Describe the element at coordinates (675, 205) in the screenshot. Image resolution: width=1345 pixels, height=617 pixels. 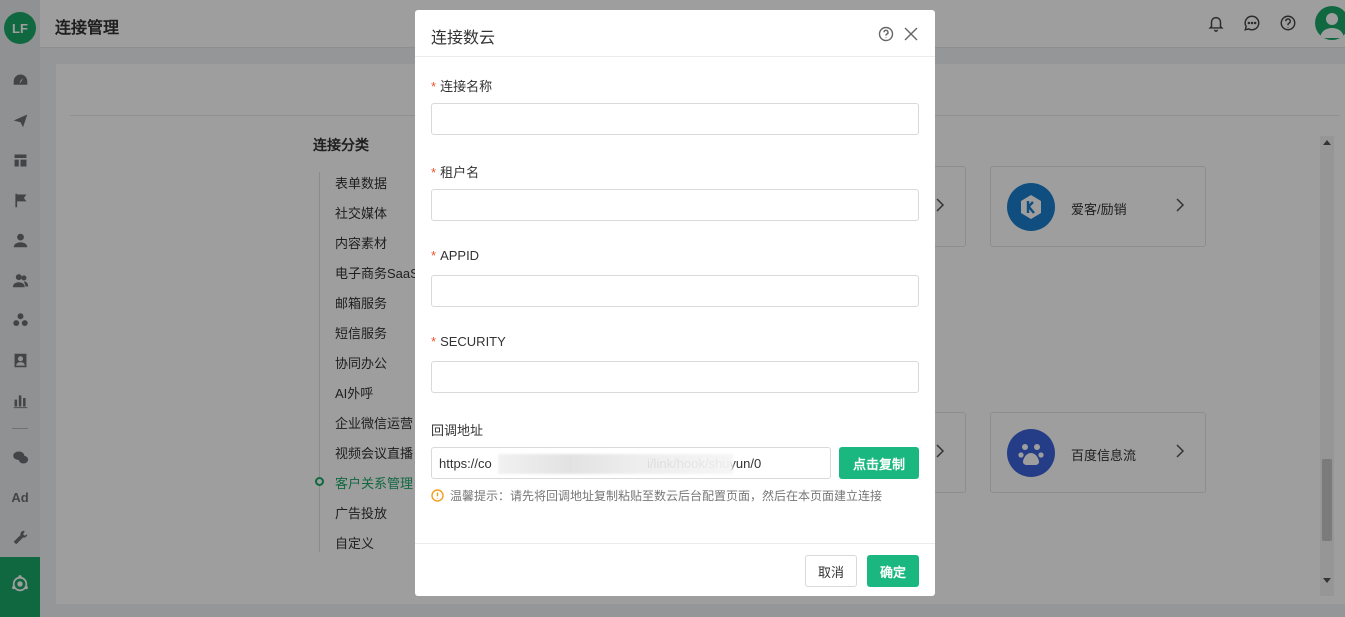
I see `tenant-name-input` at that location.